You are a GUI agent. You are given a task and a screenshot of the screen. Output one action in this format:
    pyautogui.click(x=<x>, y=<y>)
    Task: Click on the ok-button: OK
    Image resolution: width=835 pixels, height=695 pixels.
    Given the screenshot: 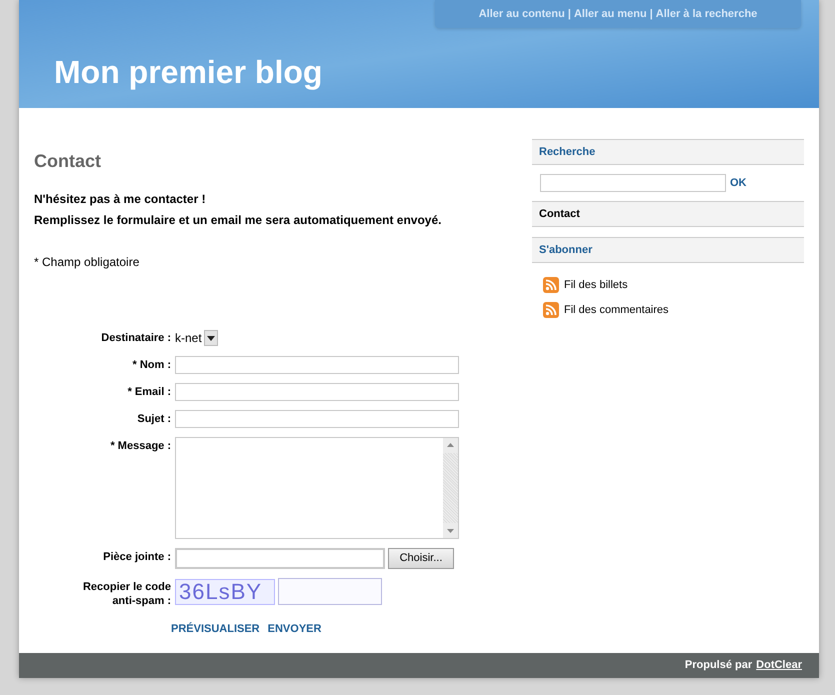 What is the action you would take?
    pyautogui.click(x=738, y=183)
    